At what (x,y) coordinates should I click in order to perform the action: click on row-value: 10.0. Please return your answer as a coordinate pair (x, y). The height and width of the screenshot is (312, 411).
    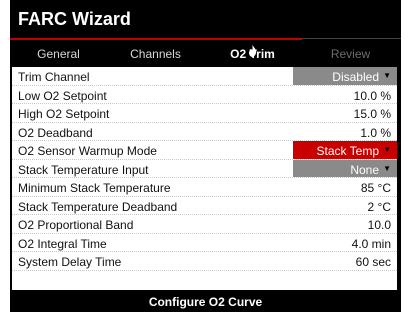
    Looking at the image, I should click on (379, 225).